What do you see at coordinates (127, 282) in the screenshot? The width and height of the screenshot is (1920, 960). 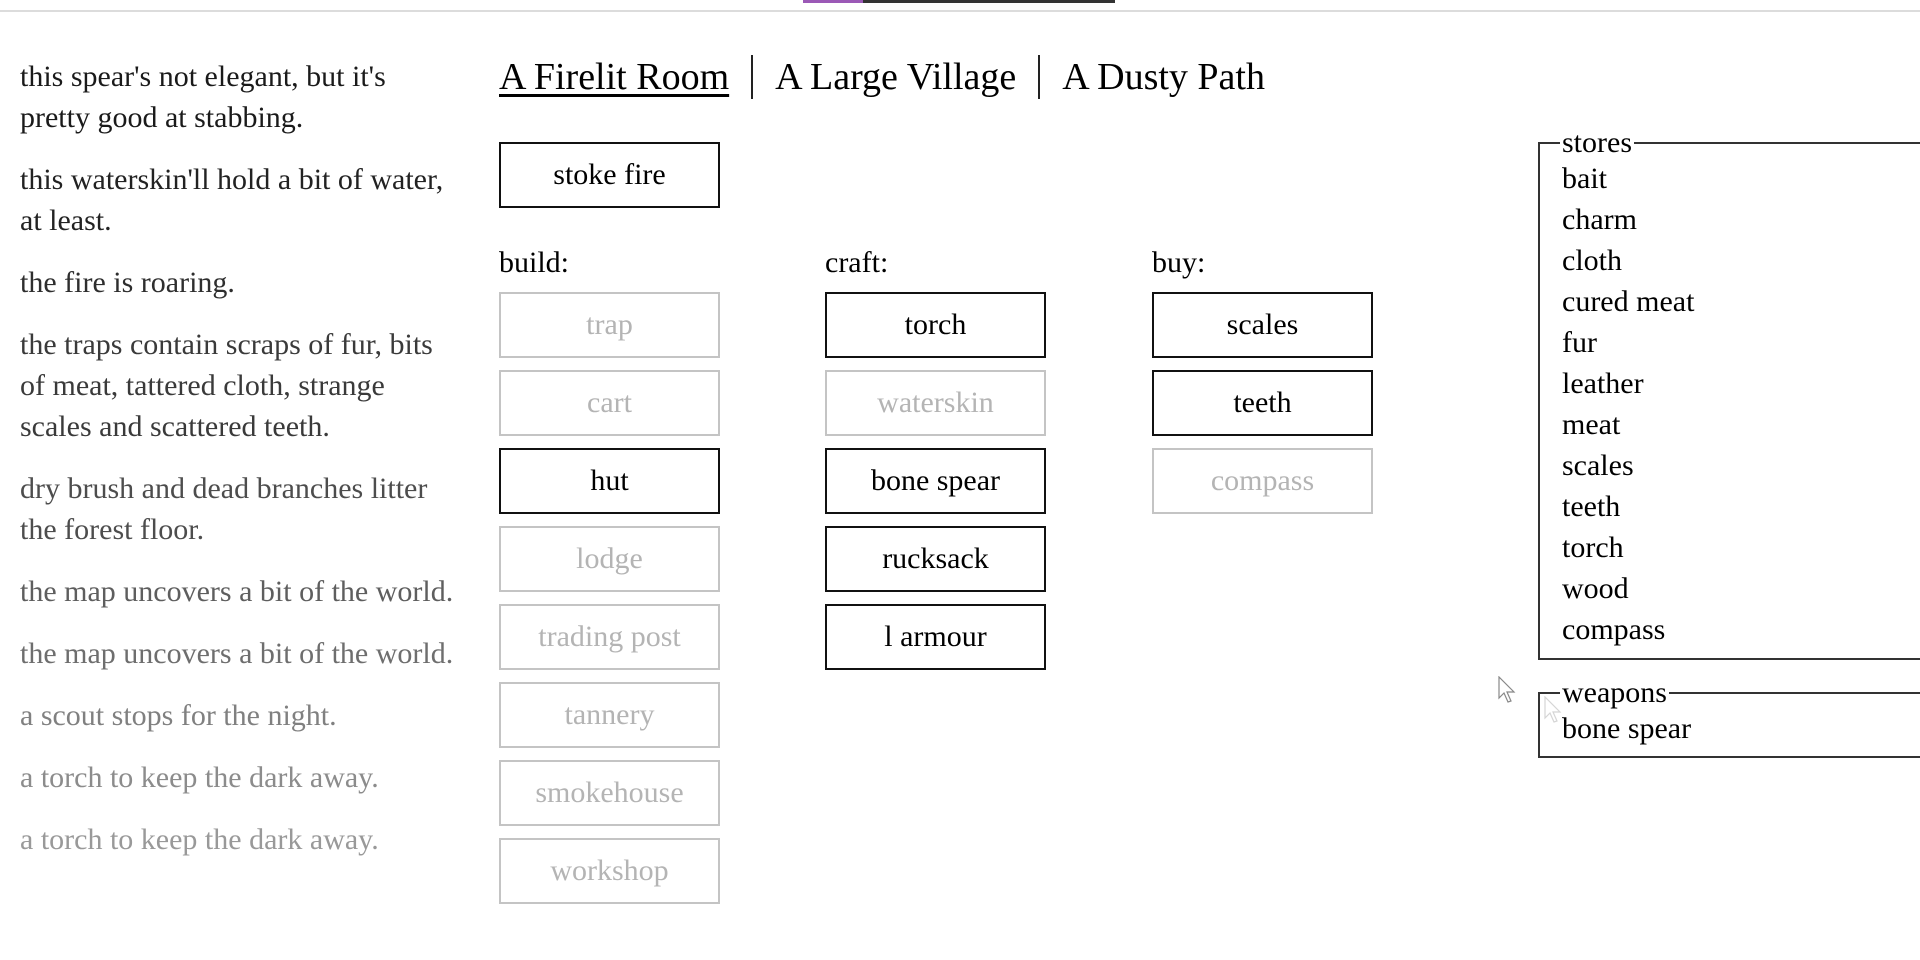 I see `notification: the fire is roaring.` at bounding box center [127, 282].